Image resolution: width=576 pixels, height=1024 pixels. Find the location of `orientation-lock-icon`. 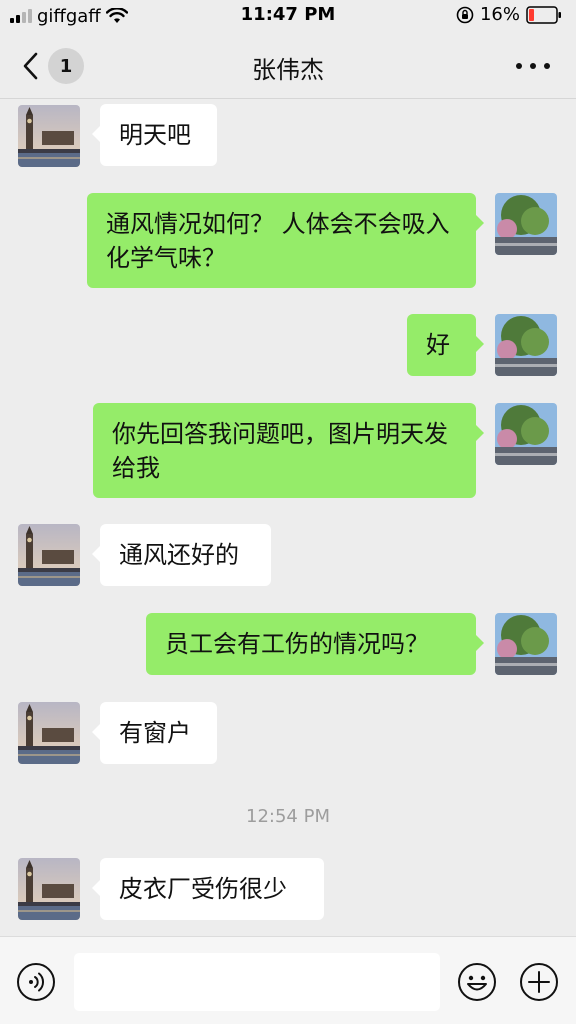

orientation-lock-icon is located at coordinates (465, 14).